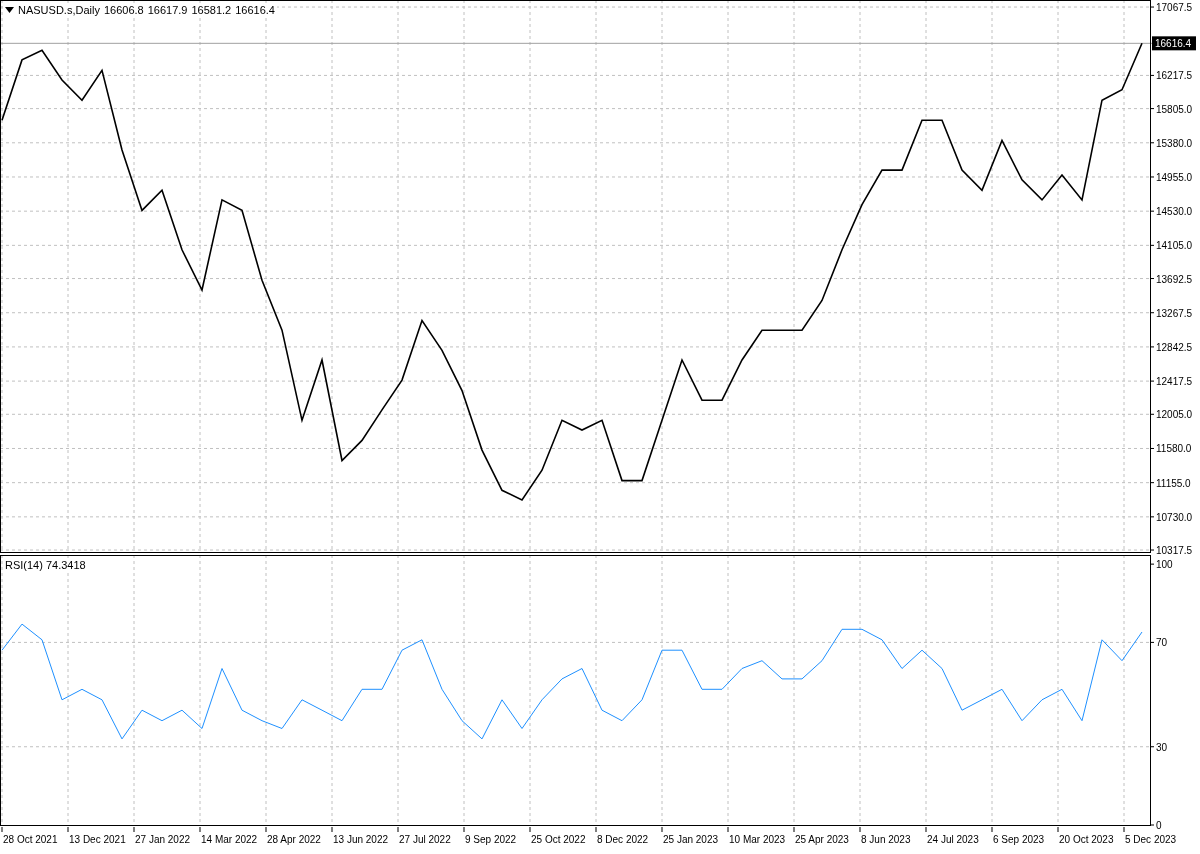 Image resolution: width=1200 pixels, height=854 pixels. I want to click on y-tick-label: 12842.5, so click(1174, 347).